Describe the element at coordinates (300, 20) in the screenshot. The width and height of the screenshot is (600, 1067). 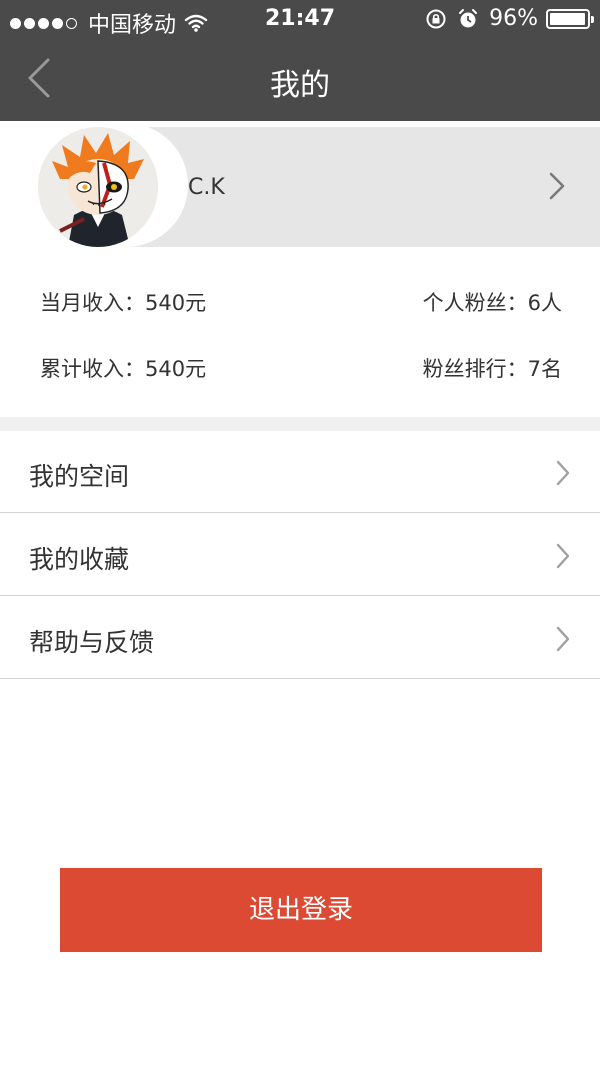
I see `status-bar: 中国移动 21:47 96%` at that location.